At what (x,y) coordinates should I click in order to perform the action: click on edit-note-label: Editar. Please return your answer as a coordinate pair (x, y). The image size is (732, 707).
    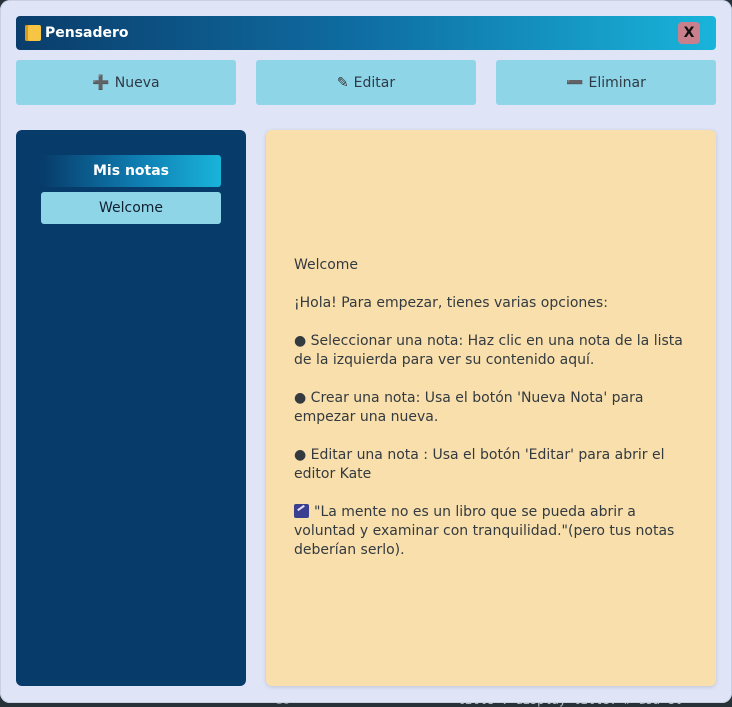
    Looking at the image, I should click on (374, 82).